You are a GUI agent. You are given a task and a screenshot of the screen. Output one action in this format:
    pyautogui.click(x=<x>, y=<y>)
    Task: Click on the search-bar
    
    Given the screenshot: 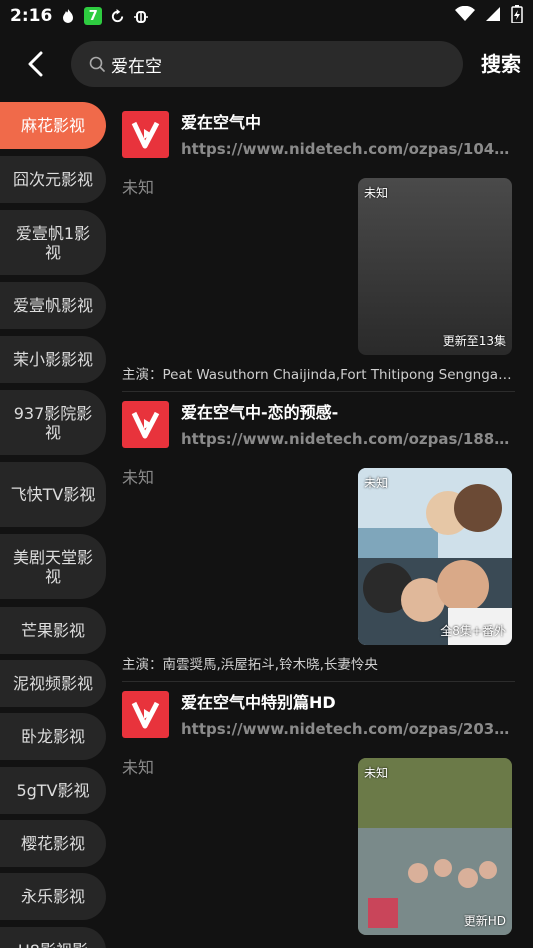 What is the action you would take?
    pyautogui.click(x=267, y=64)
    